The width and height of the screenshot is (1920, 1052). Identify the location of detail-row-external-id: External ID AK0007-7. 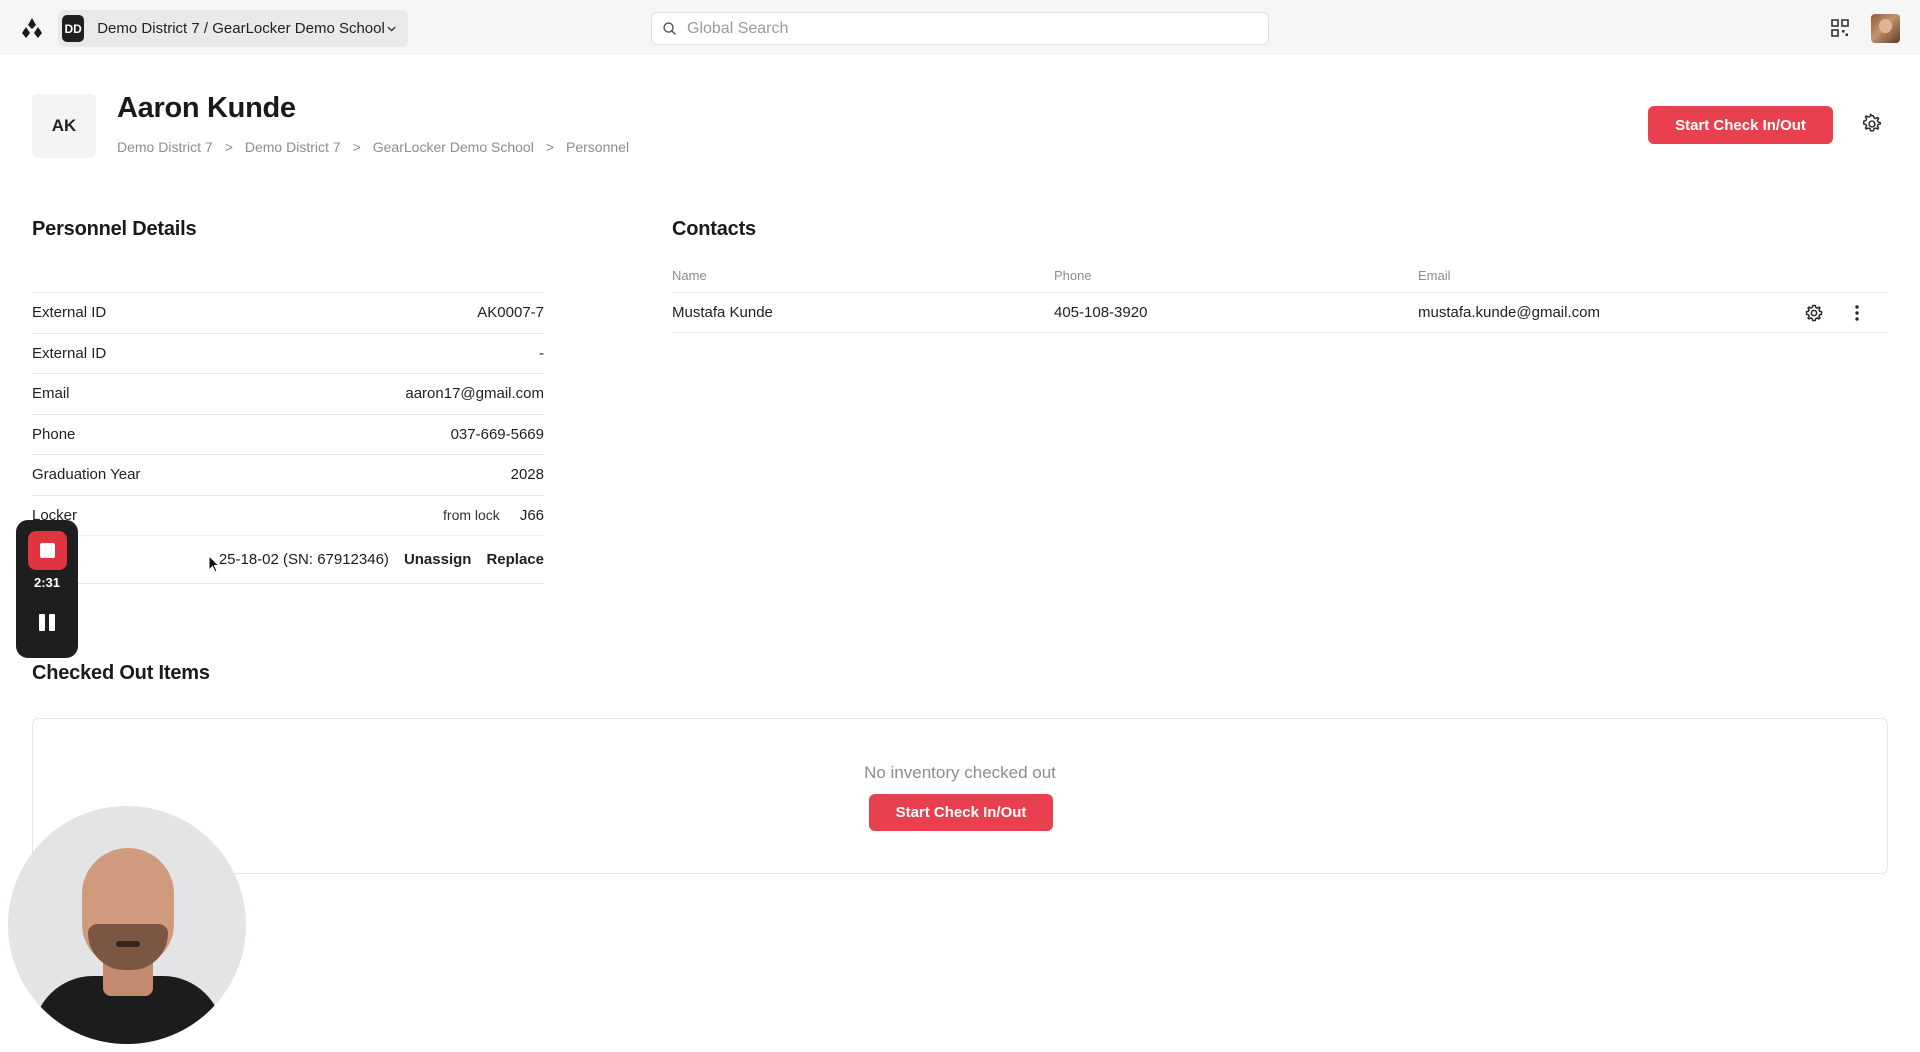
(288, 312).